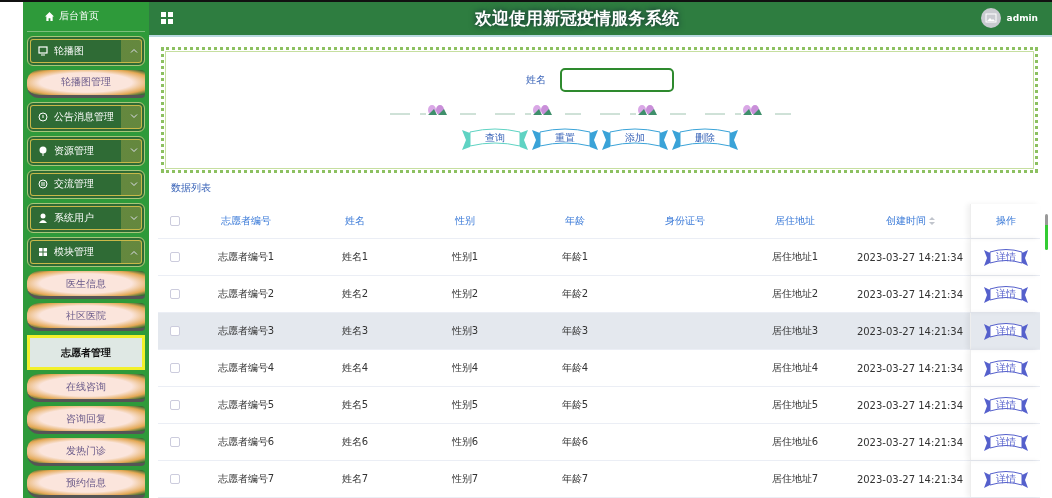 Image resolution: width=1052 pixels, height=498 pixels. Describe the element at coordinates (685, 221) in the screenshot. I see `column-header: 身份证号` at that location.